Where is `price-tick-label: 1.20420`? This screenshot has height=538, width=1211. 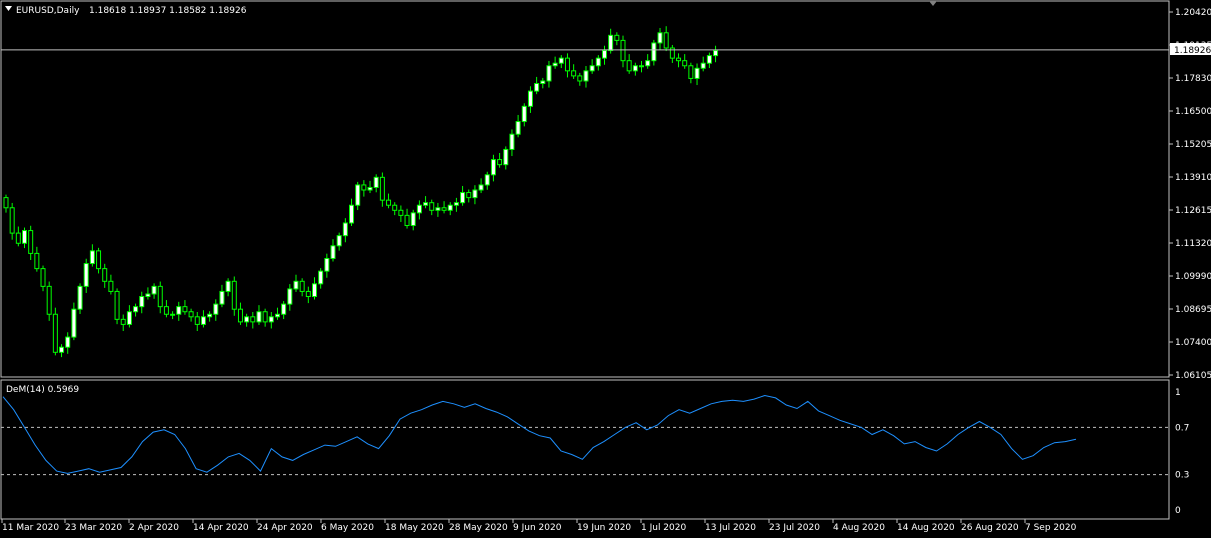 price-tick-label: 1.20420 is located at coordinates (1193, 13).